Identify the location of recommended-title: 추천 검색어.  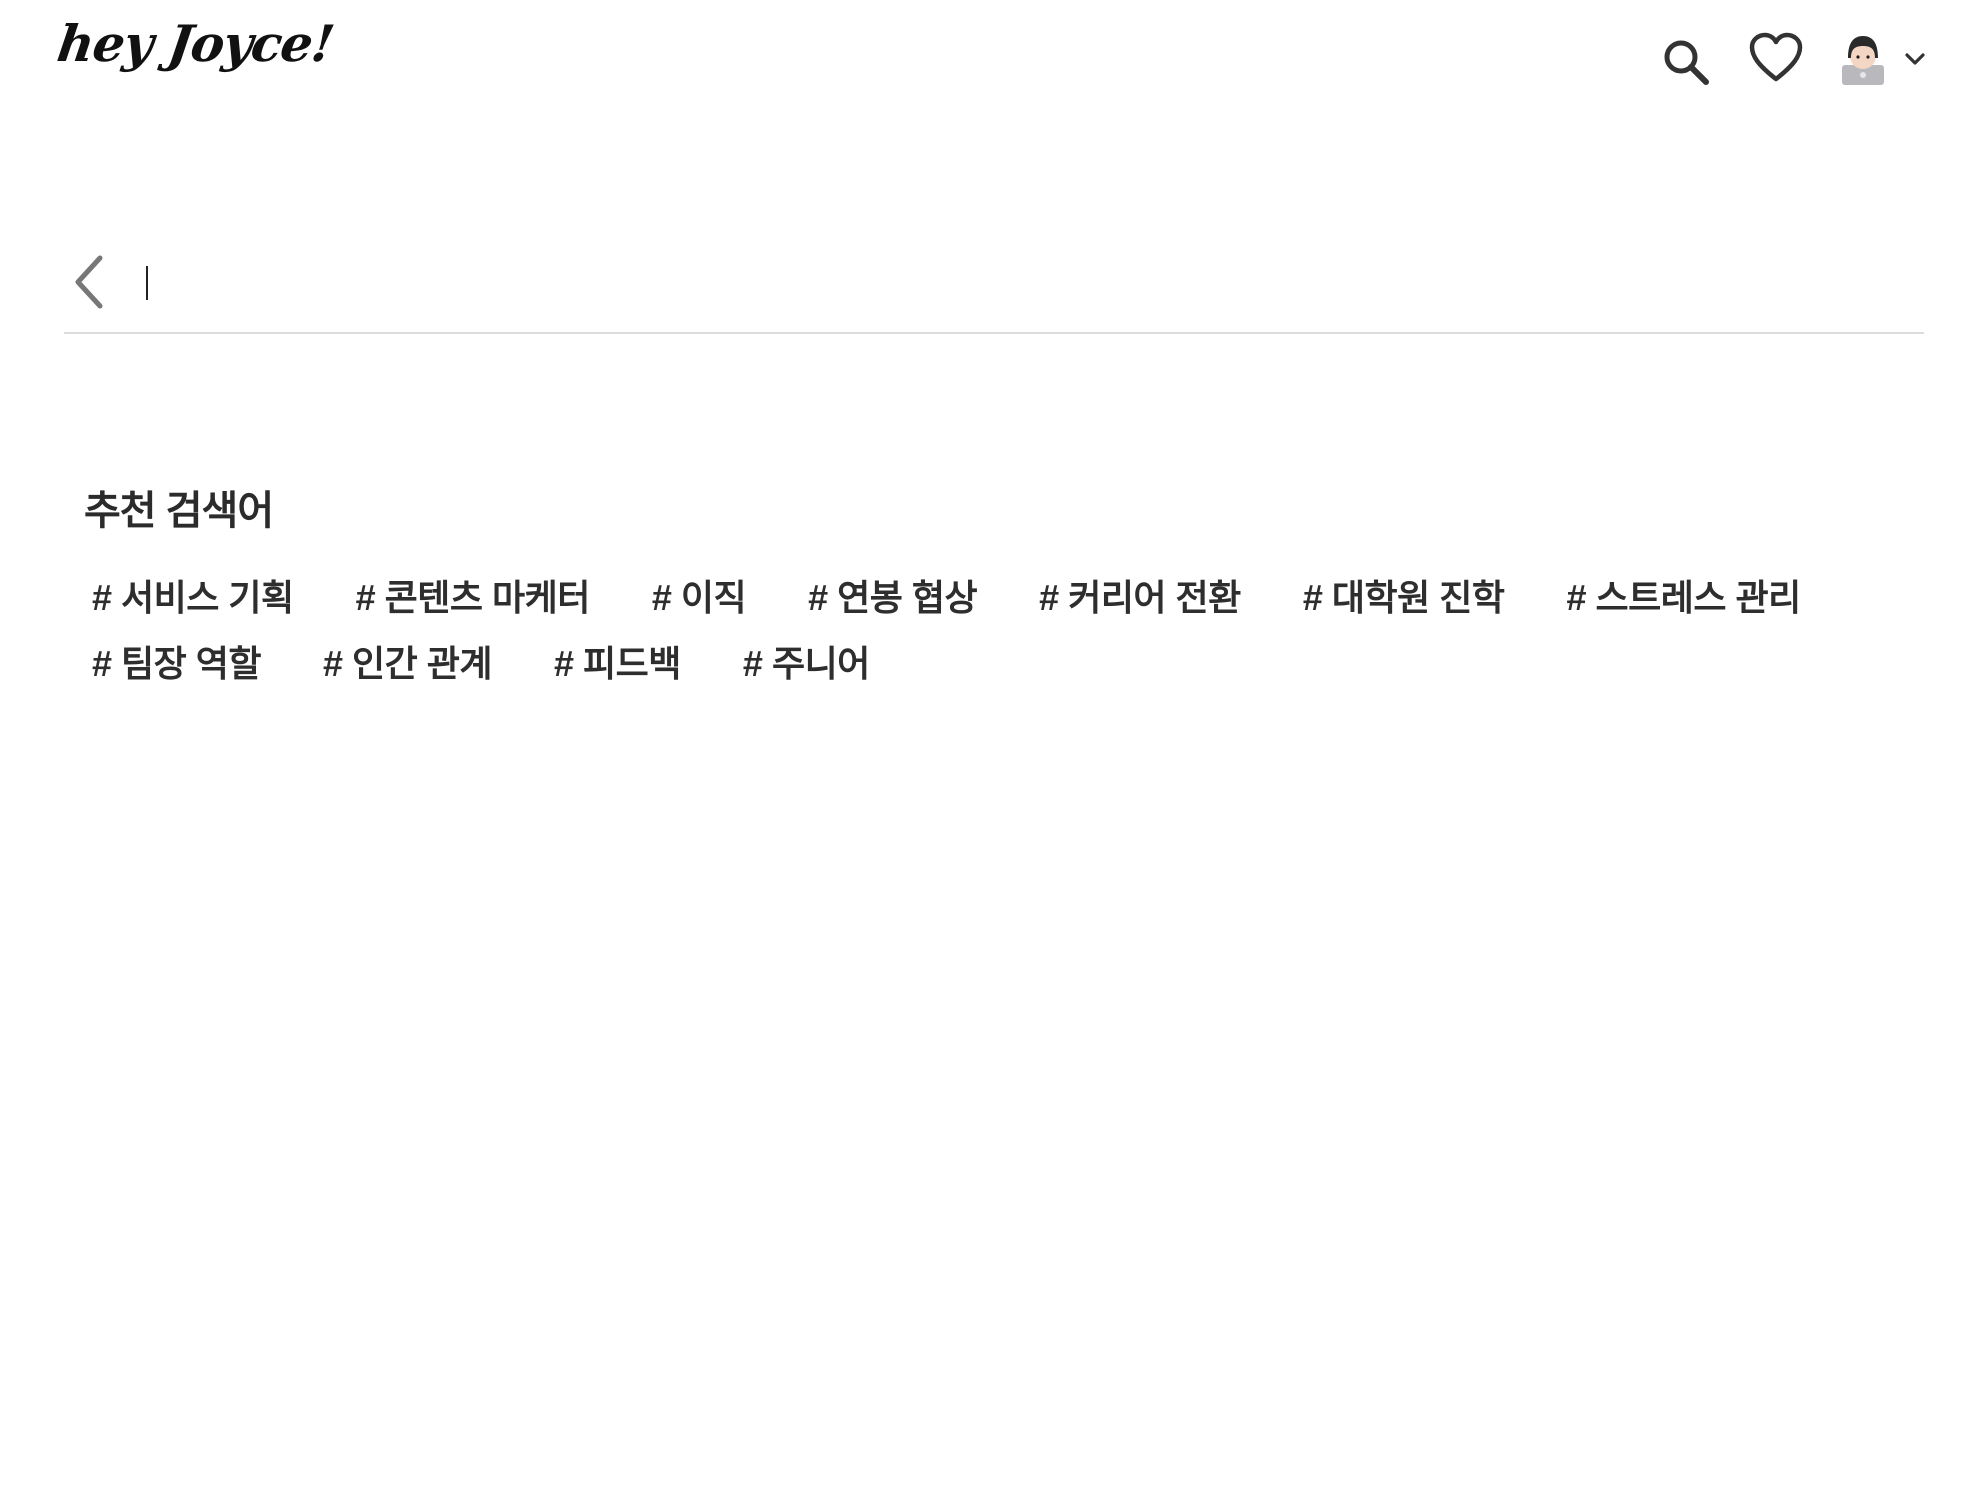
(179, 511).